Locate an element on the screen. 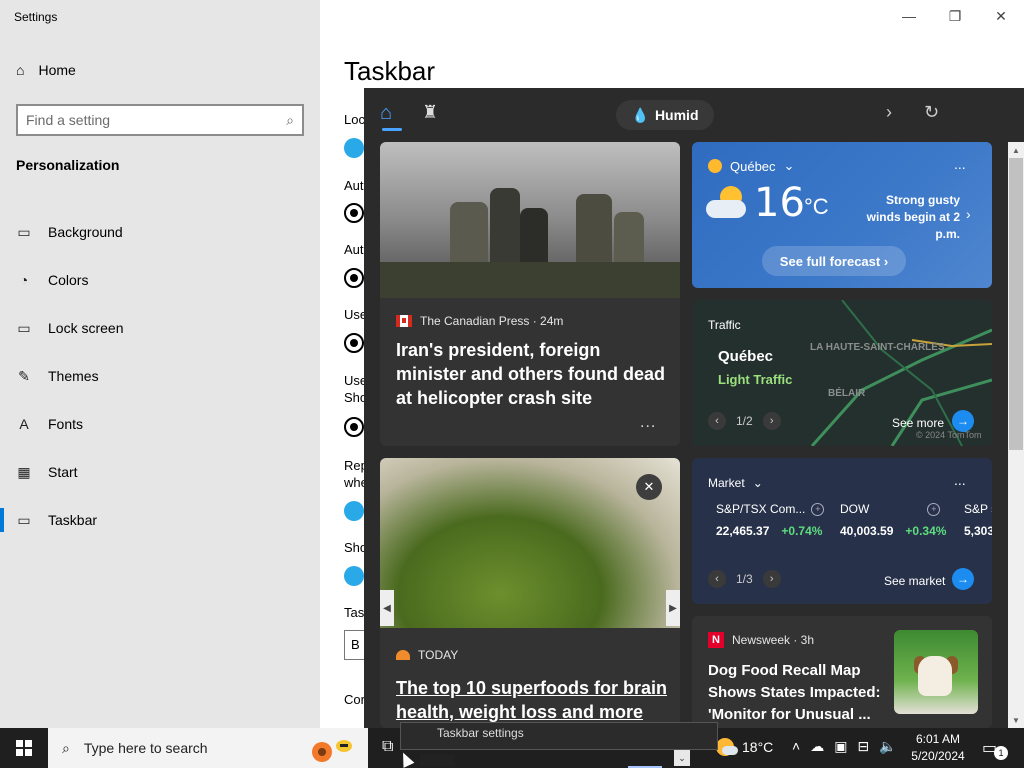 The height and width of the screenshot is (768, 1024). scroll-up-icon: ▲ is located at coordinates (1016, 150).